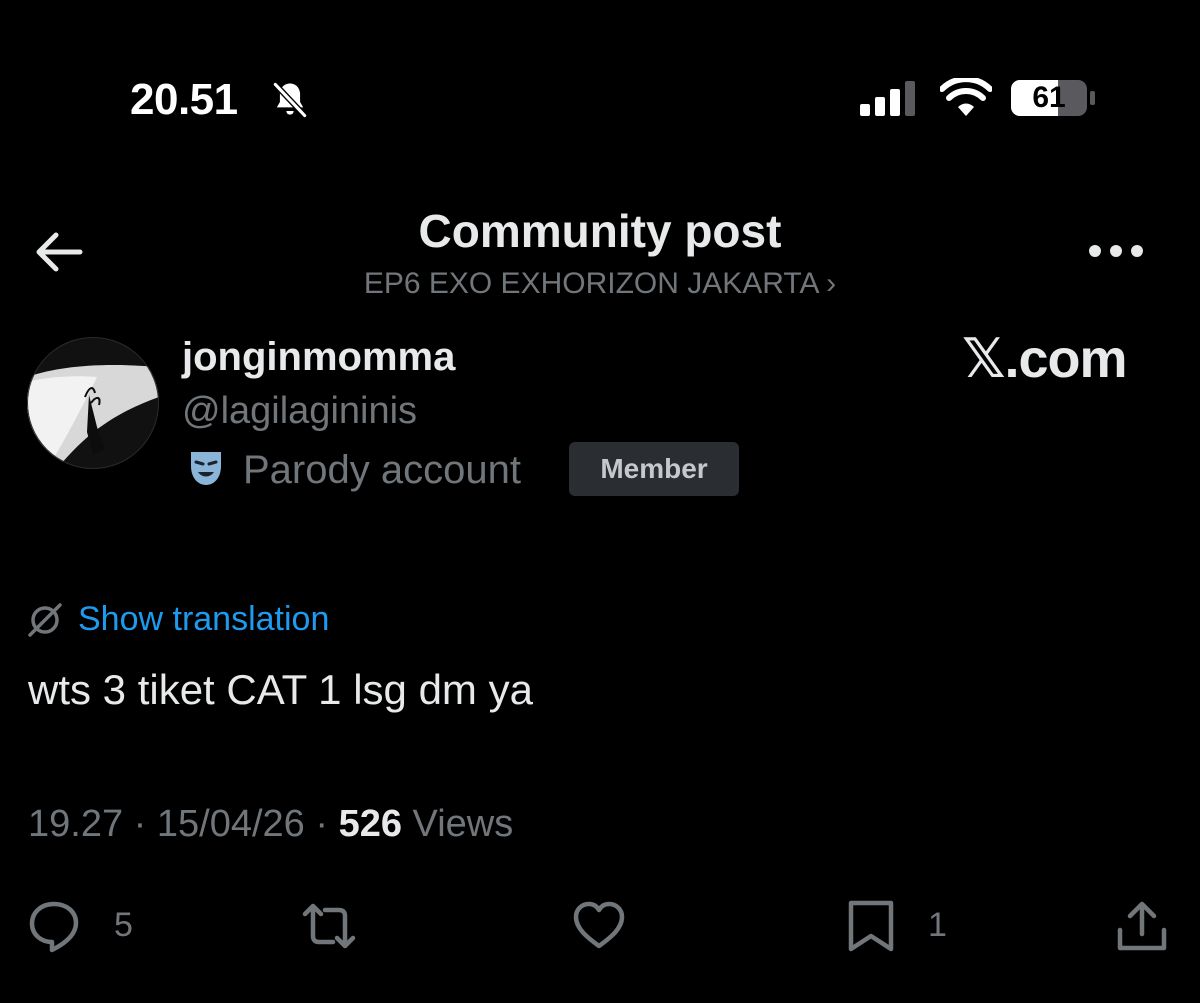 The height and width of the screenshot is (1003, 1200). I want to click on community-link: EP6 EXO EXHORIZON JAKARTA ›, so click(600, 284).